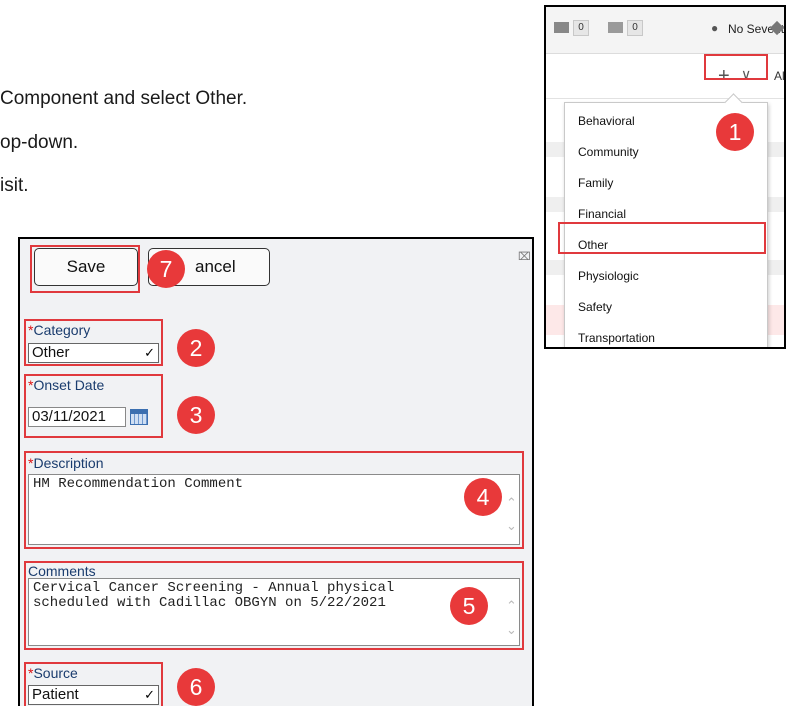  What do you see at coordinates (581, 28) in the screenshot?
I see `message-count: 0` at bounding box center [581, 28].